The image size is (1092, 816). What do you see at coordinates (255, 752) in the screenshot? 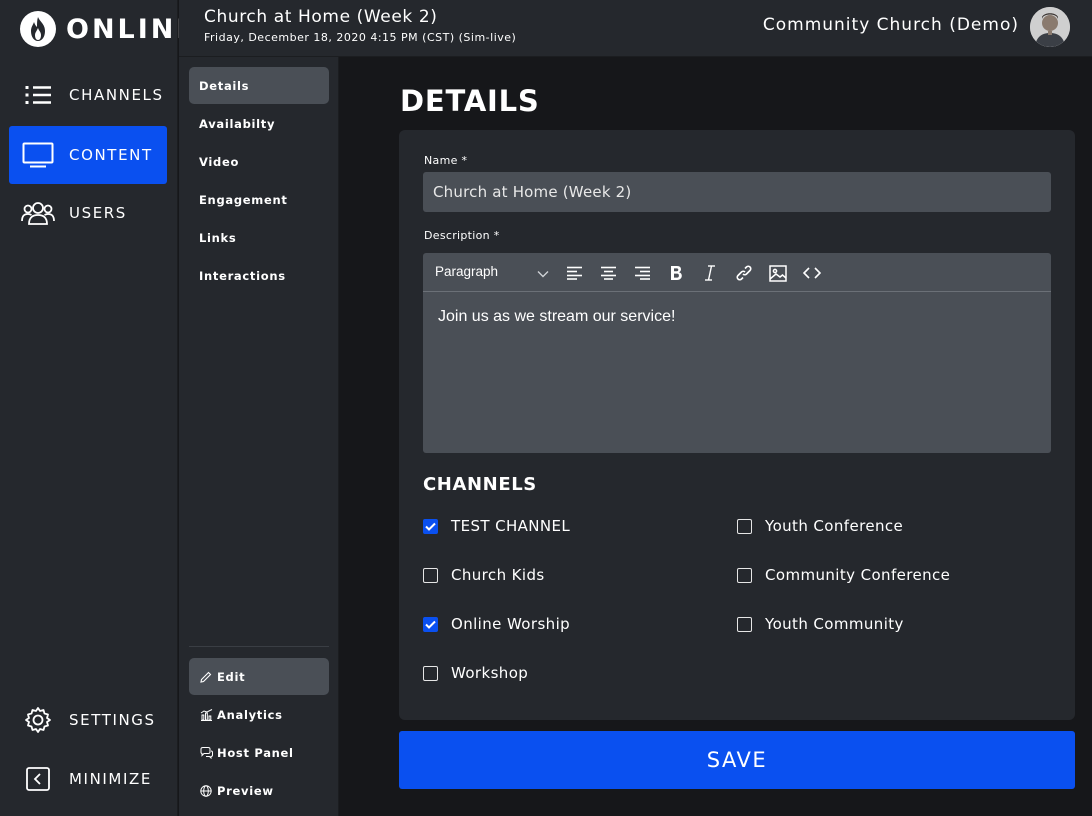
I see `subnav-item-label: Host Panel` at bounding box center [255, 752].